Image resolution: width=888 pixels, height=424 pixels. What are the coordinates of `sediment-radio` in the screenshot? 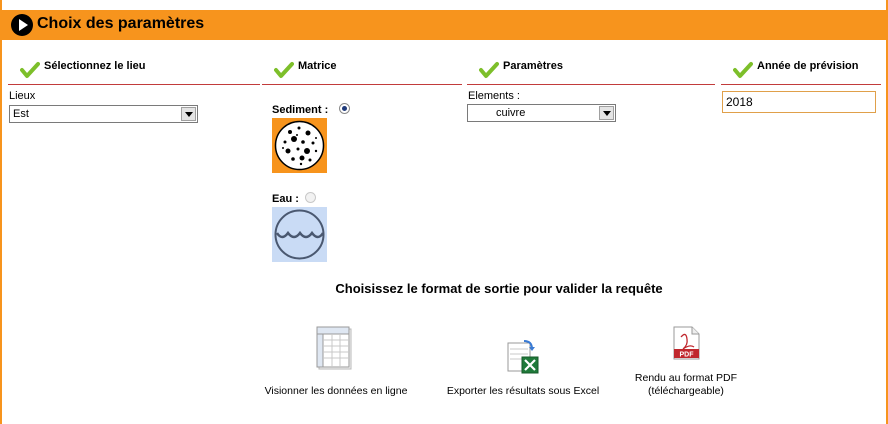 It's located at (344, 108).